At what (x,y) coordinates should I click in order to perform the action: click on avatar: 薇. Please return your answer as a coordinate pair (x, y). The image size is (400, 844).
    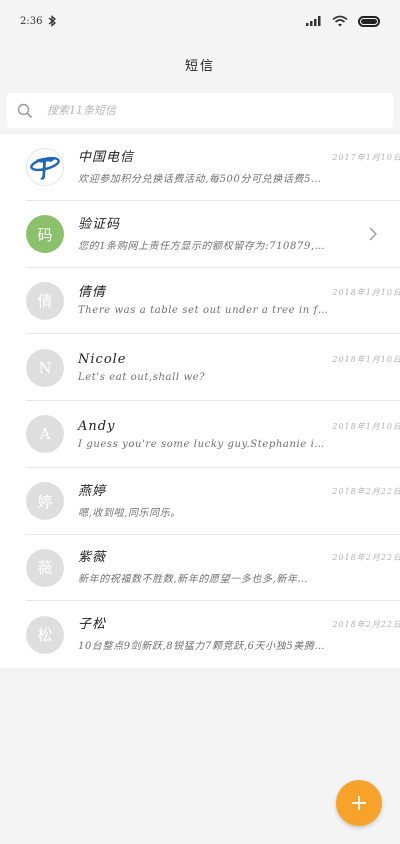
    Looking at the image, I should click on (45, 567).